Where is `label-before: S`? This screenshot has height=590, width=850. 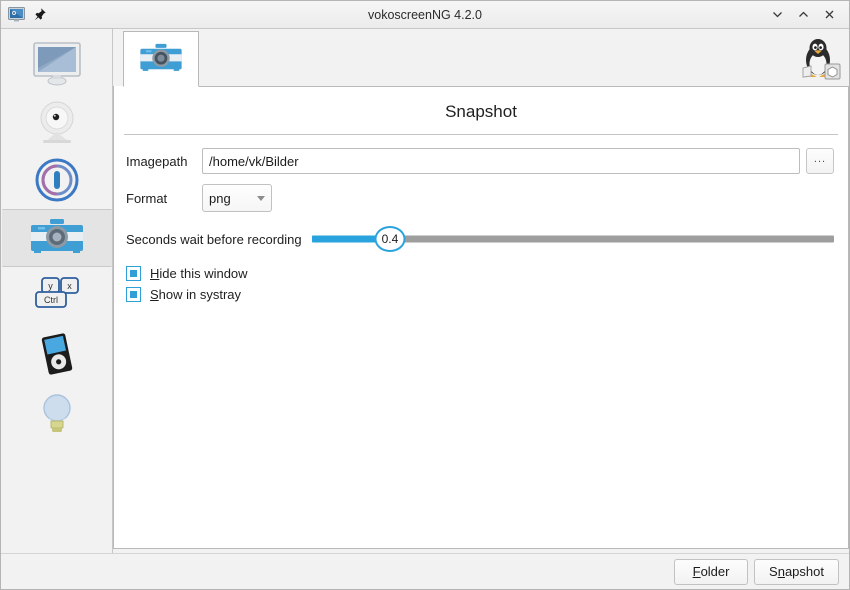
label-before: S is located at coordinates (773, 571).